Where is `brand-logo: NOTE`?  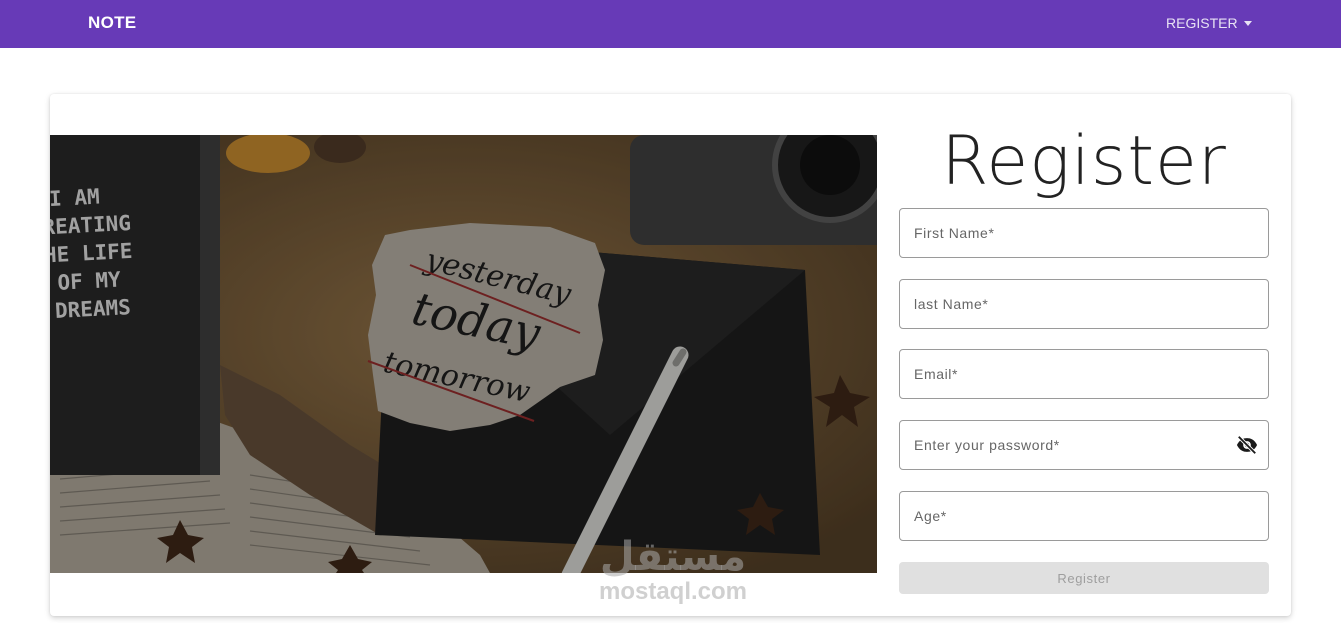 brand-logo: NOTE is located at coordinates (112, 23).